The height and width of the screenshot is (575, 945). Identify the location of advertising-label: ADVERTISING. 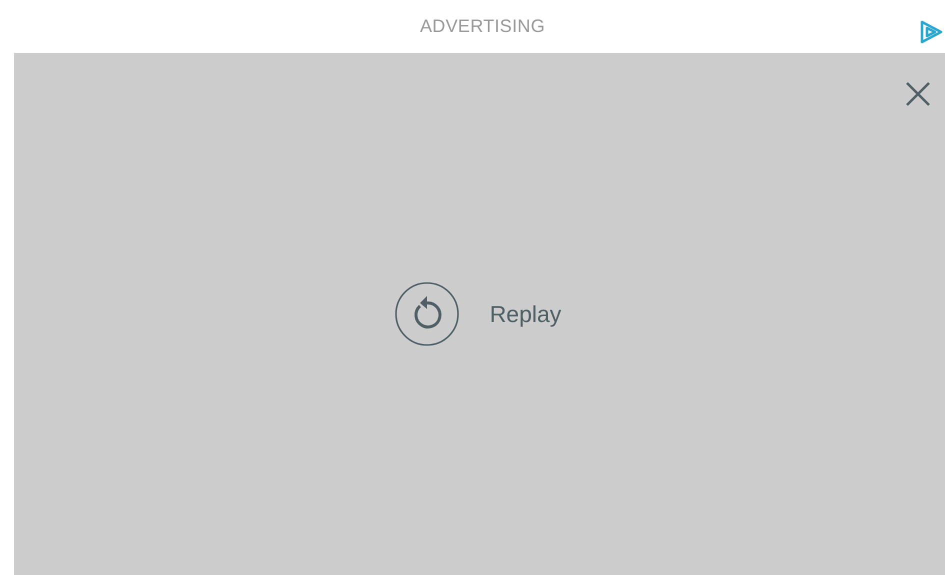
(482, 26).